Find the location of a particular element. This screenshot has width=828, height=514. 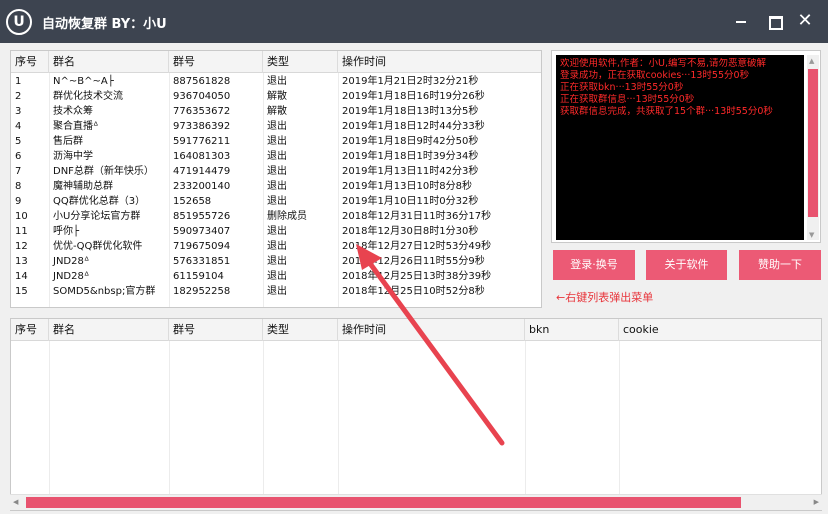

cell-group-id: 719675094 is located at coordinates (202, 246).